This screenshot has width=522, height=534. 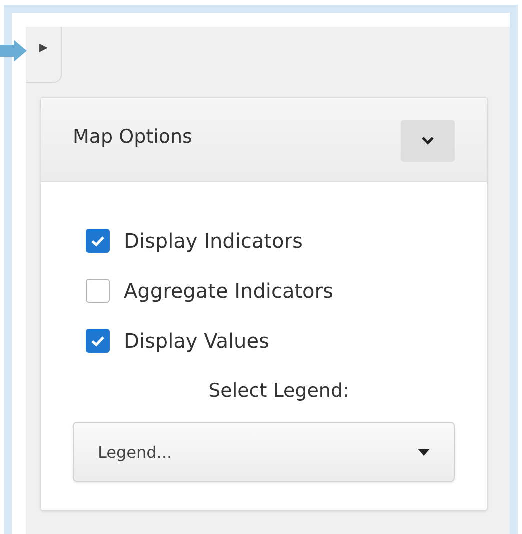 I want to click on checkbox-label: Aggregate Indicators, so click(x=229, y=291).